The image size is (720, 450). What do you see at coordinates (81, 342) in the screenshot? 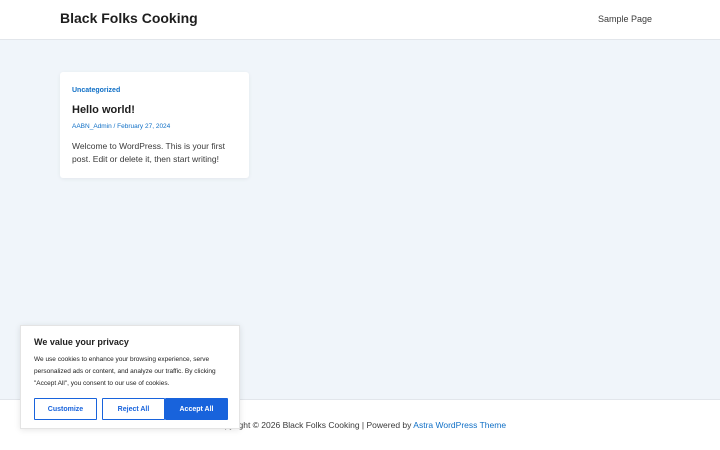
I see `cookie-banner-title: We value your privacy` at bounding box center [81, 342].